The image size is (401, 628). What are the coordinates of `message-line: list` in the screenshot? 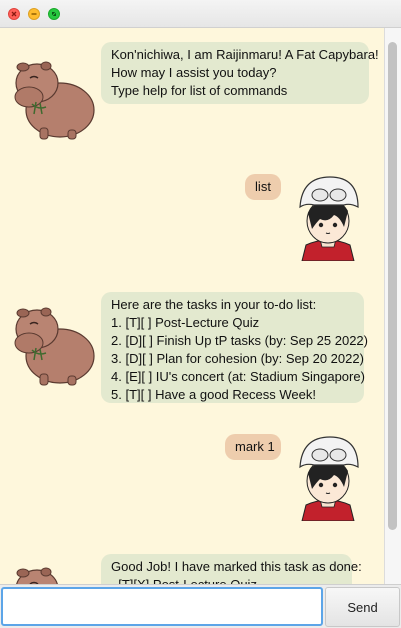 It's located at (263, 186).